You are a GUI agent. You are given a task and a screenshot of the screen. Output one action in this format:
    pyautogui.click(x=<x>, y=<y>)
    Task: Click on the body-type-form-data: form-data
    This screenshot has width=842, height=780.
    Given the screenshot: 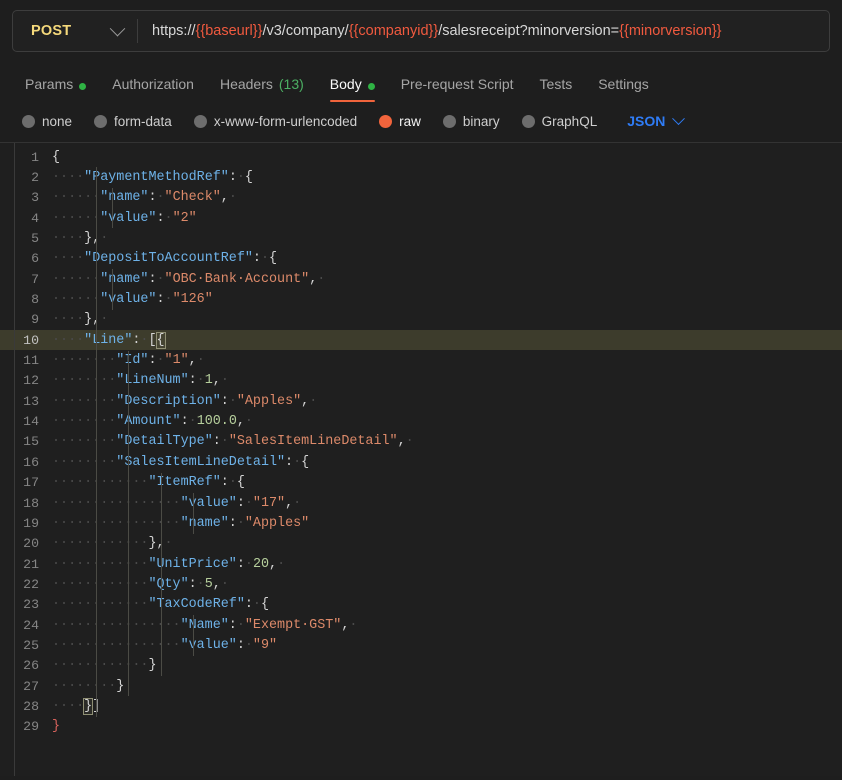 What is the action you would take?
    pyautogui.click(x=133, y=121)
    